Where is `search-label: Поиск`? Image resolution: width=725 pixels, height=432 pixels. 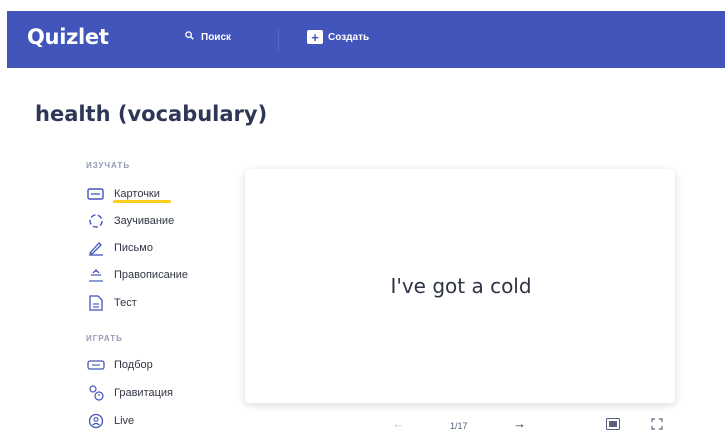
search-label: Поиск is located at coordinates (216, 37).